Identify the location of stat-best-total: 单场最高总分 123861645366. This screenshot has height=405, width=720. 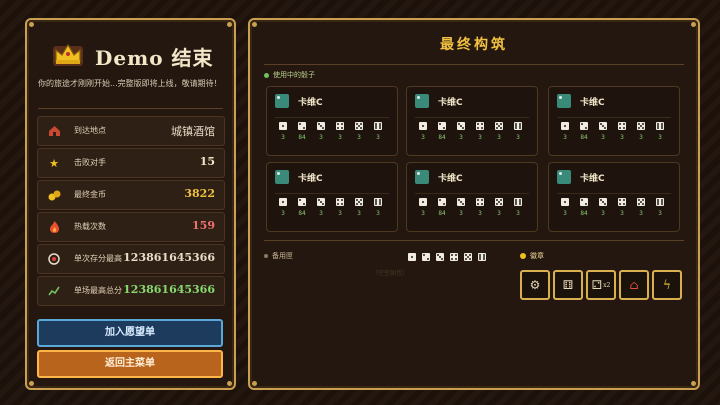
(131, 291).